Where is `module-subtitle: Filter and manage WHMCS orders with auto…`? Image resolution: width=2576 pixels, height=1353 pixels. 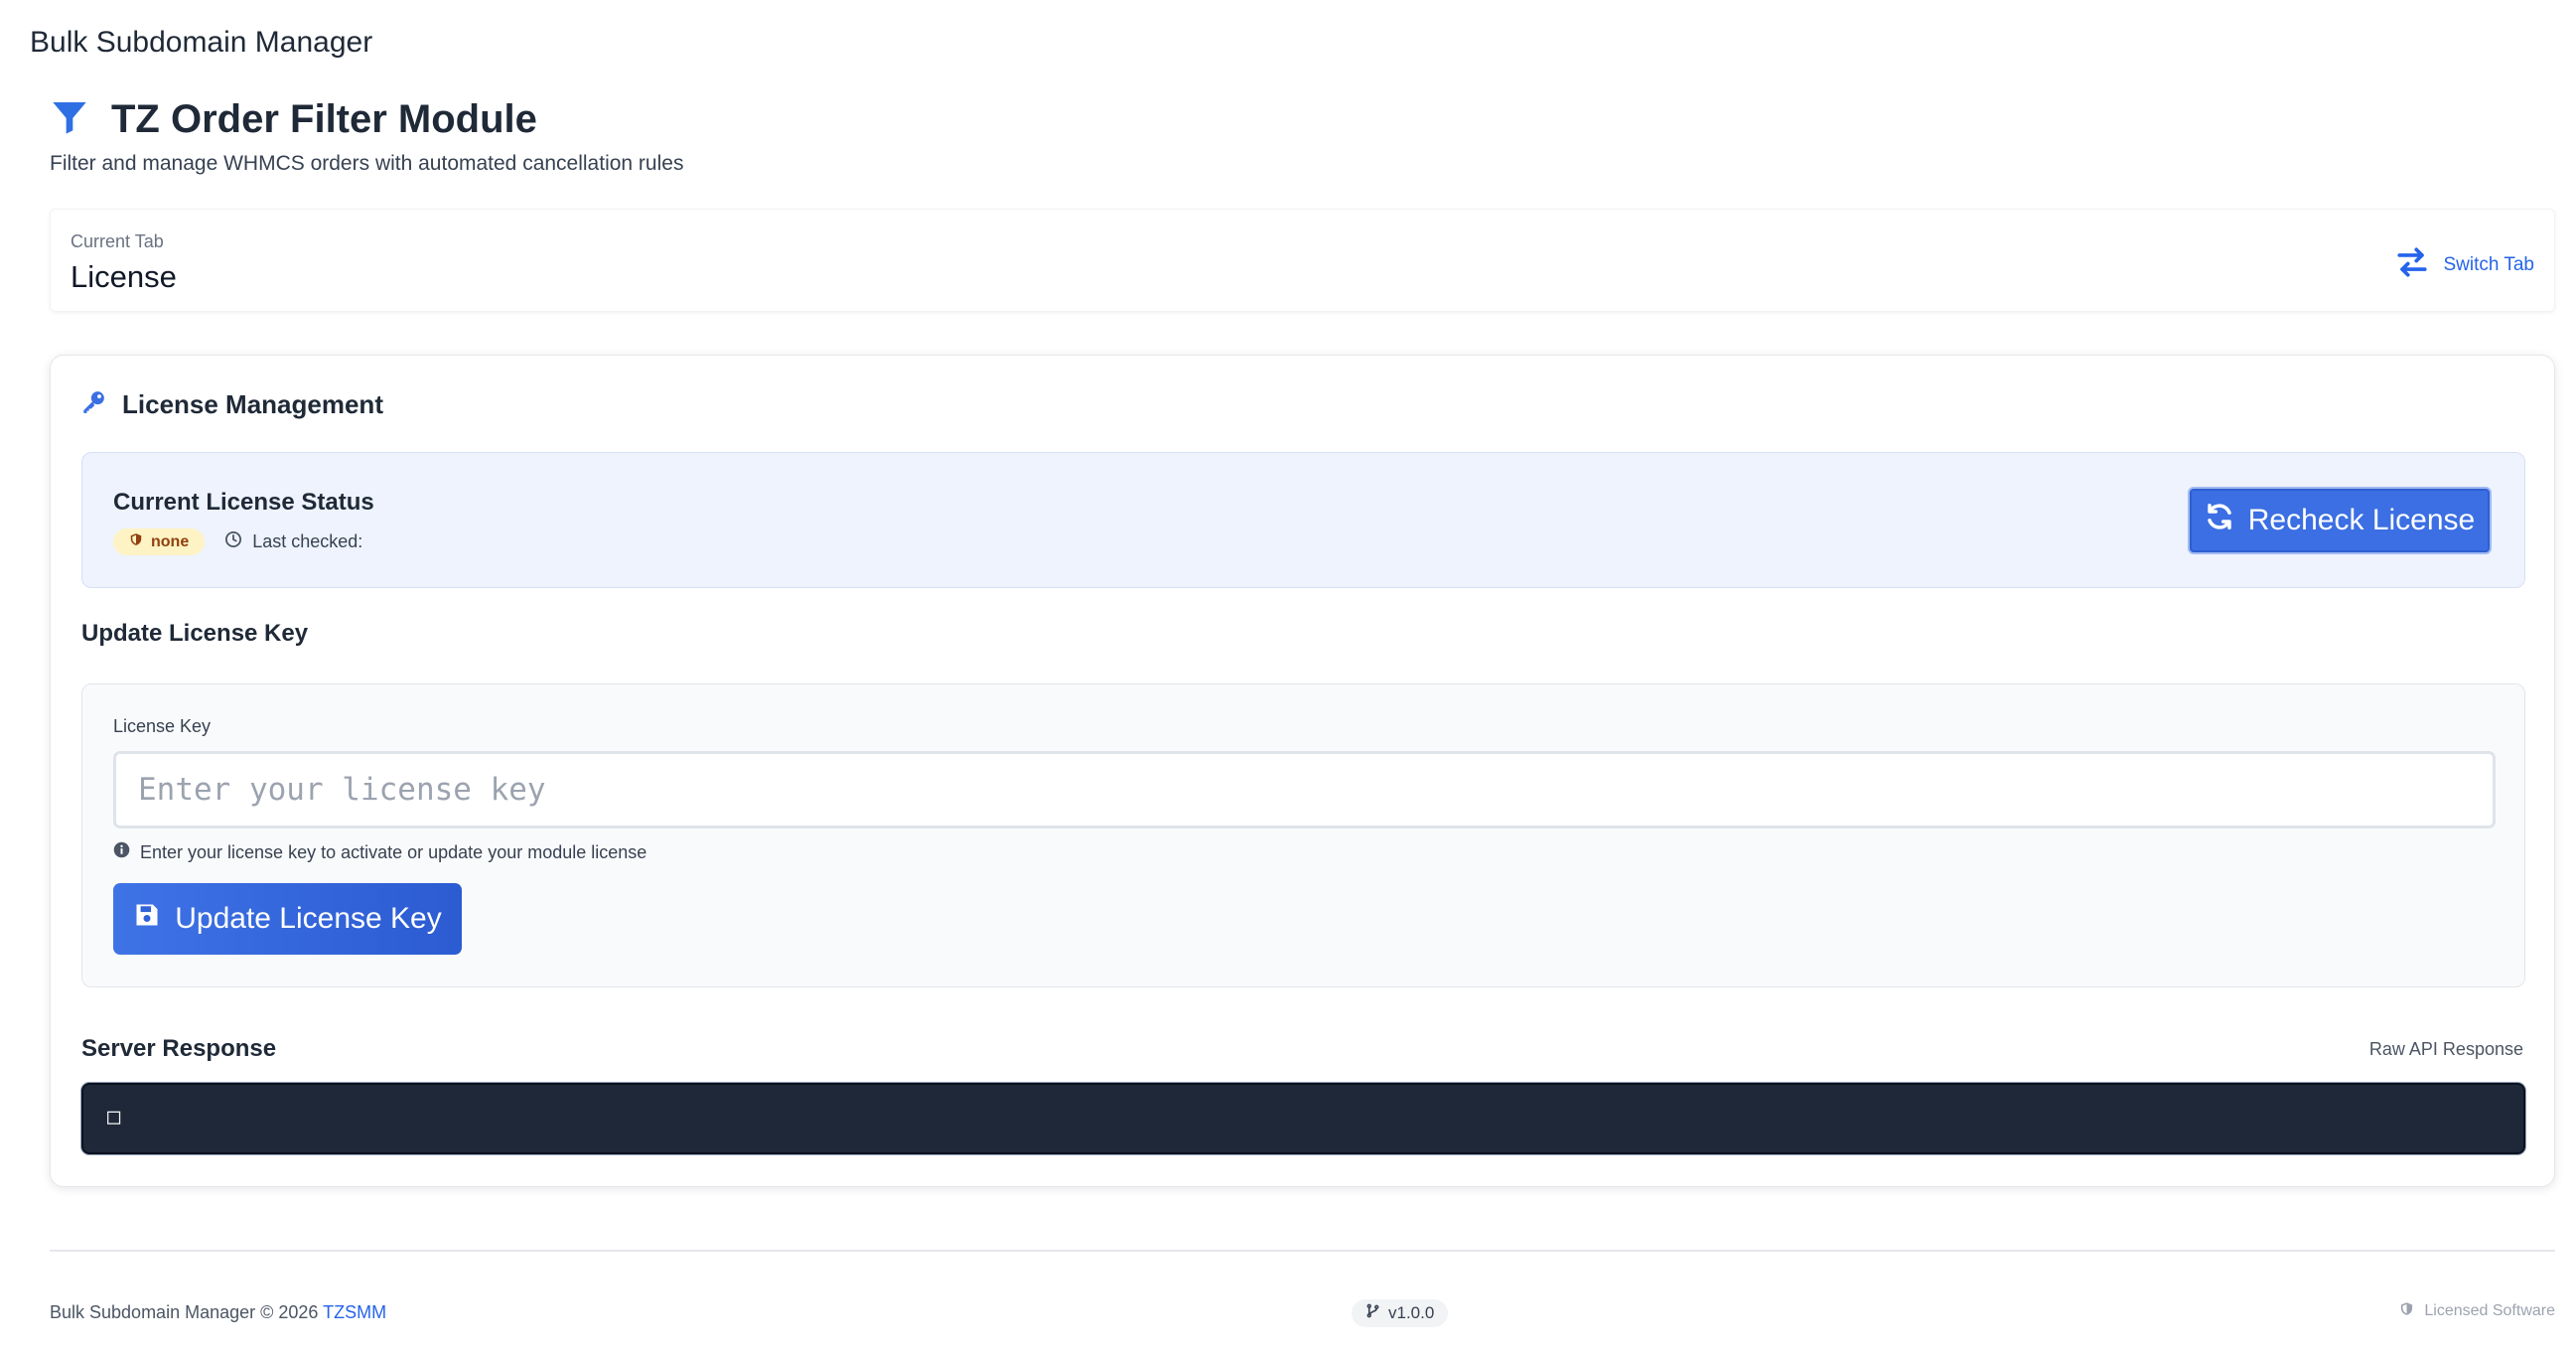
module-subtitle: Filter and manage WHMCS orders with auto… is located at coordinates (367, 163).